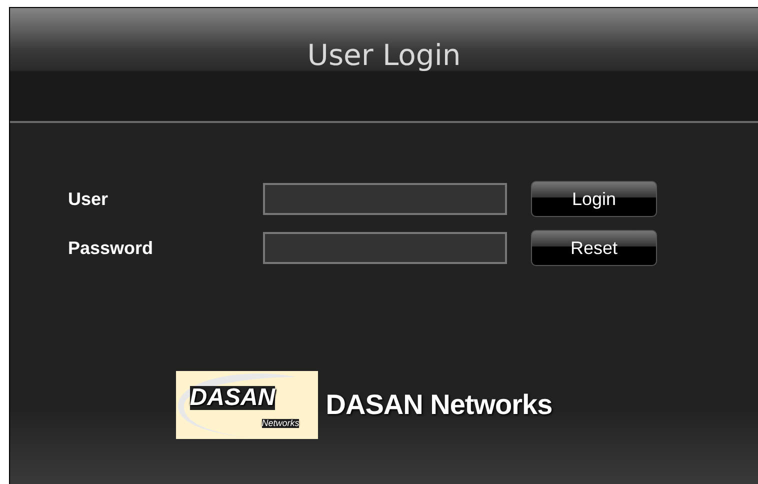  What do you see at coordinates (111, 248) in the screenshot?
I see `field-label: Password` at bounding box center [111, 248].